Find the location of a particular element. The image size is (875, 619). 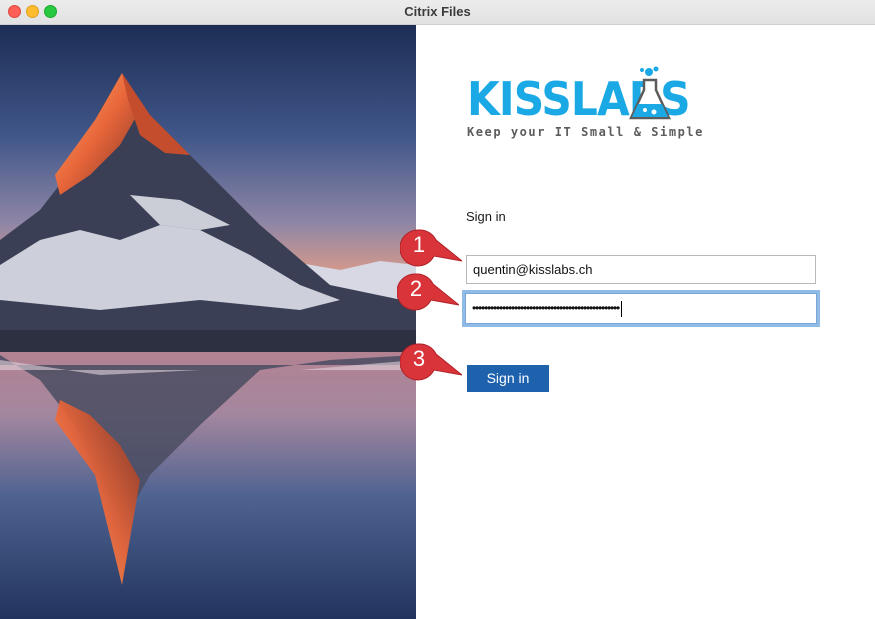

sign-in-heading: Sign in is located at coordinates (486, 216).